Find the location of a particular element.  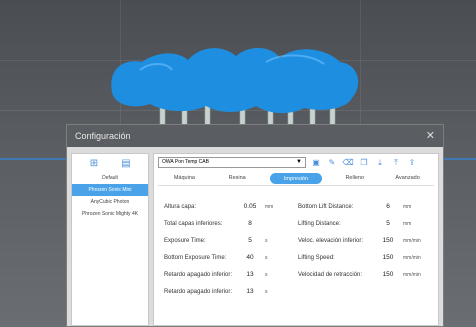

field-bottom-exposure-time: Bottom Exposure Time: 40 s is located at coordinates (231, 257).